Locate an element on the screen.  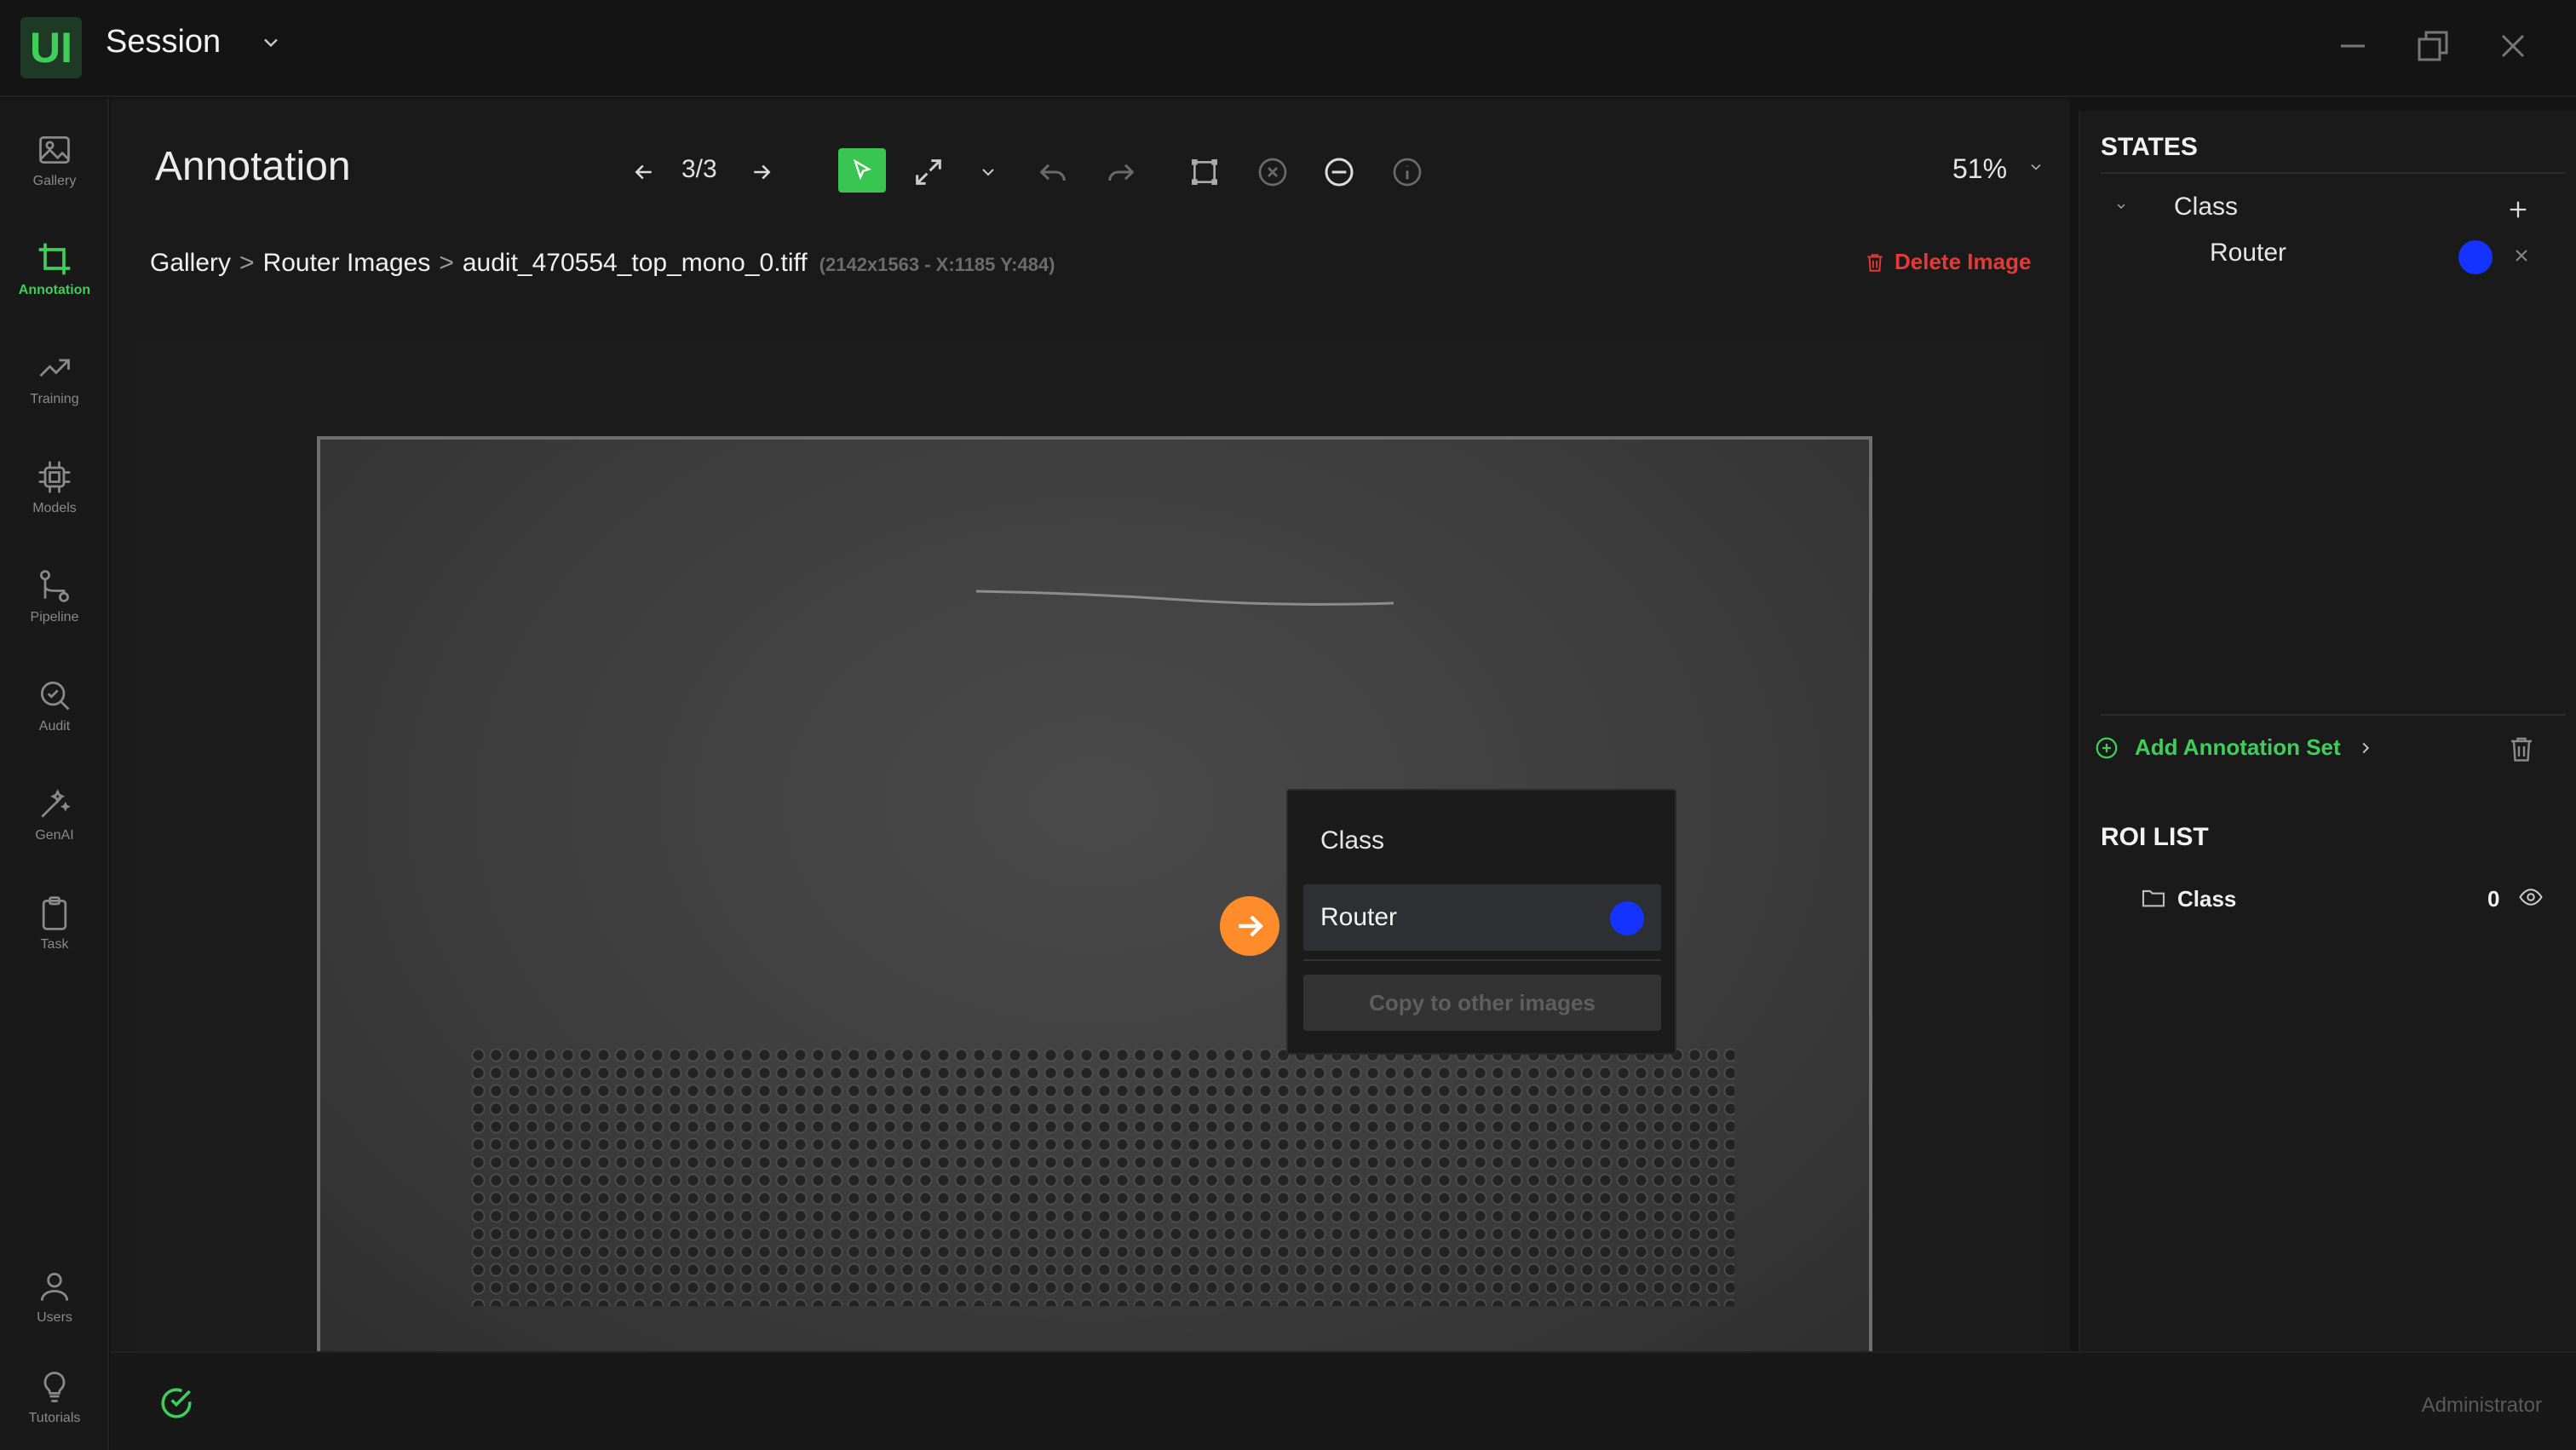
delete-image-button: Delete Image is located at coordinates (1948, 262).